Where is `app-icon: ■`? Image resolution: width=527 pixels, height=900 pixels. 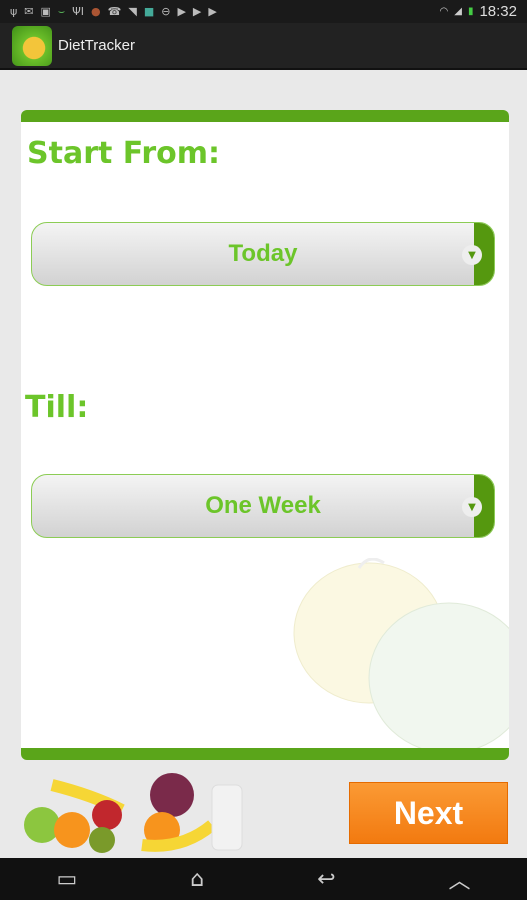 app-icon: ■ is located at coordinates (149, 11).